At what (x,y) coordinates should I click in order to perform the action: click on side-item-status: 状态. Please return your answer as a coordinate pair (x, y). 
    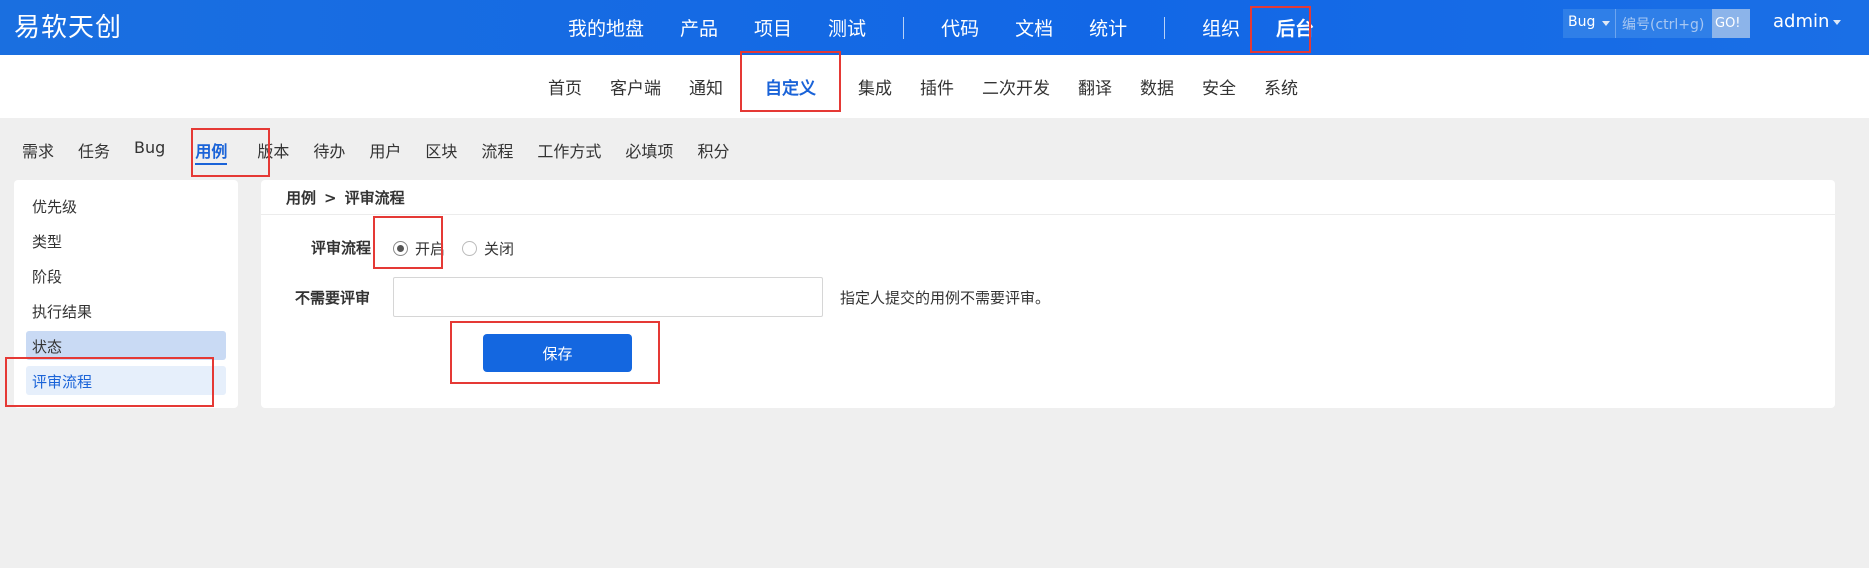
    Looking at the image, I should click on (126, 345).